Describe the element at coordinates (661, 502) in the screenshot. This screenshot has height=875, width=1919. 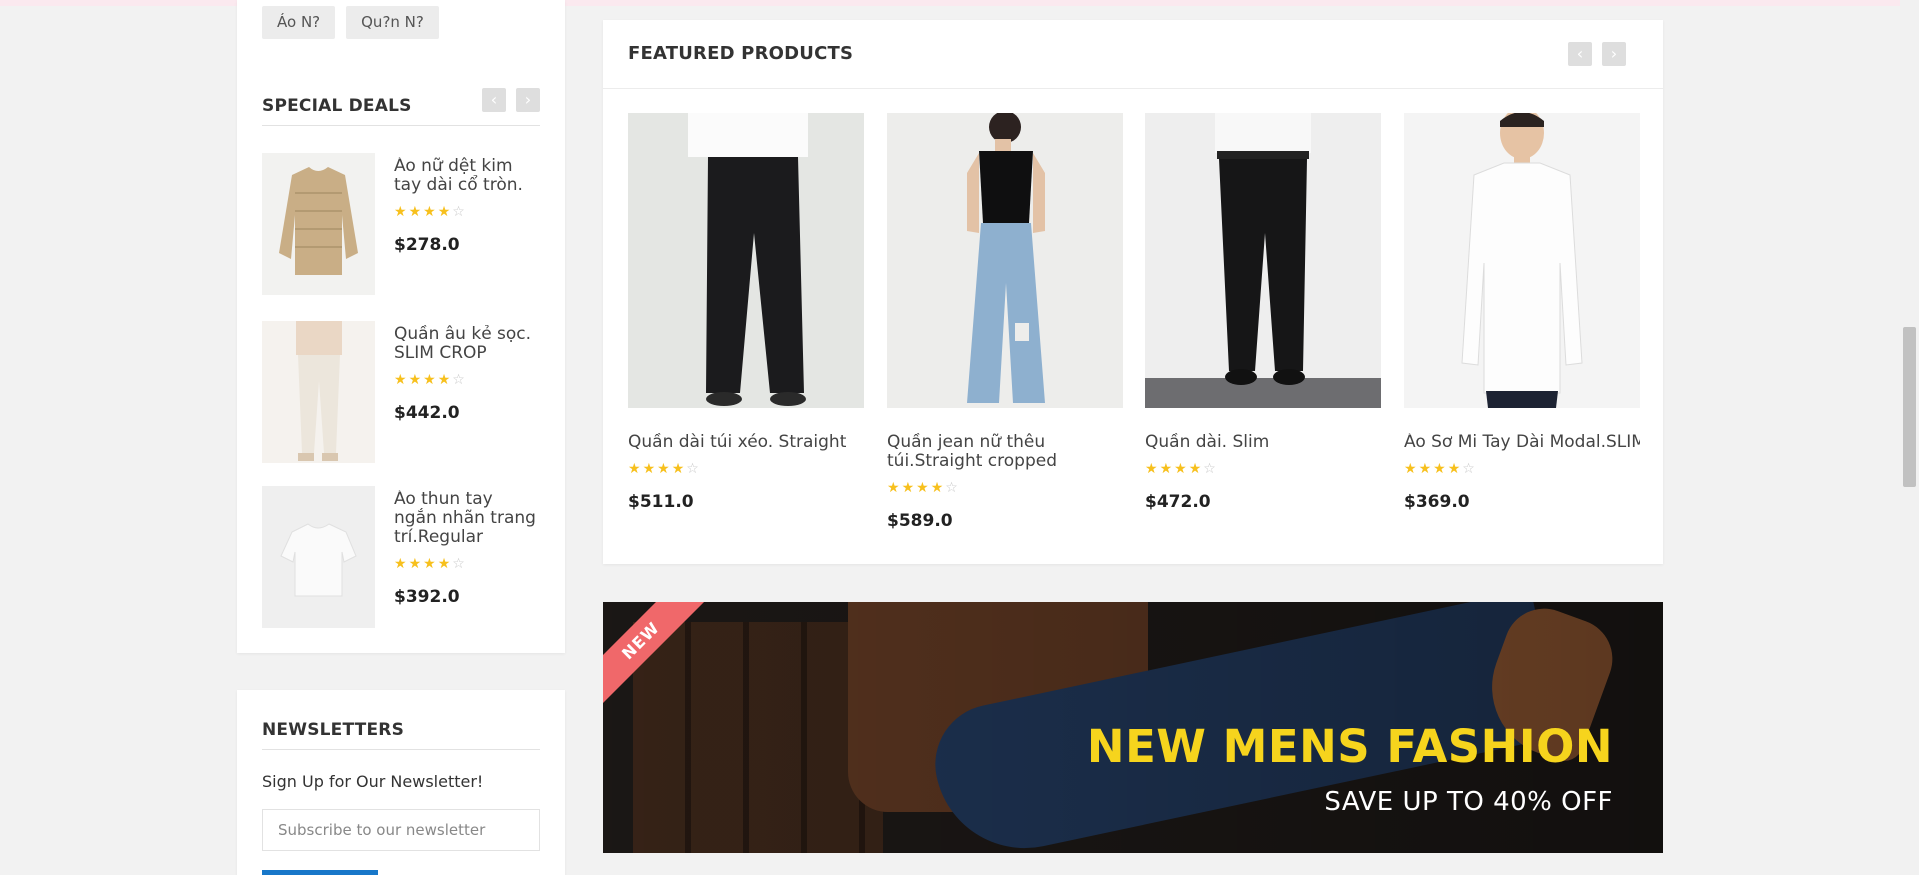
I see `product-price: $511.0` at that location.